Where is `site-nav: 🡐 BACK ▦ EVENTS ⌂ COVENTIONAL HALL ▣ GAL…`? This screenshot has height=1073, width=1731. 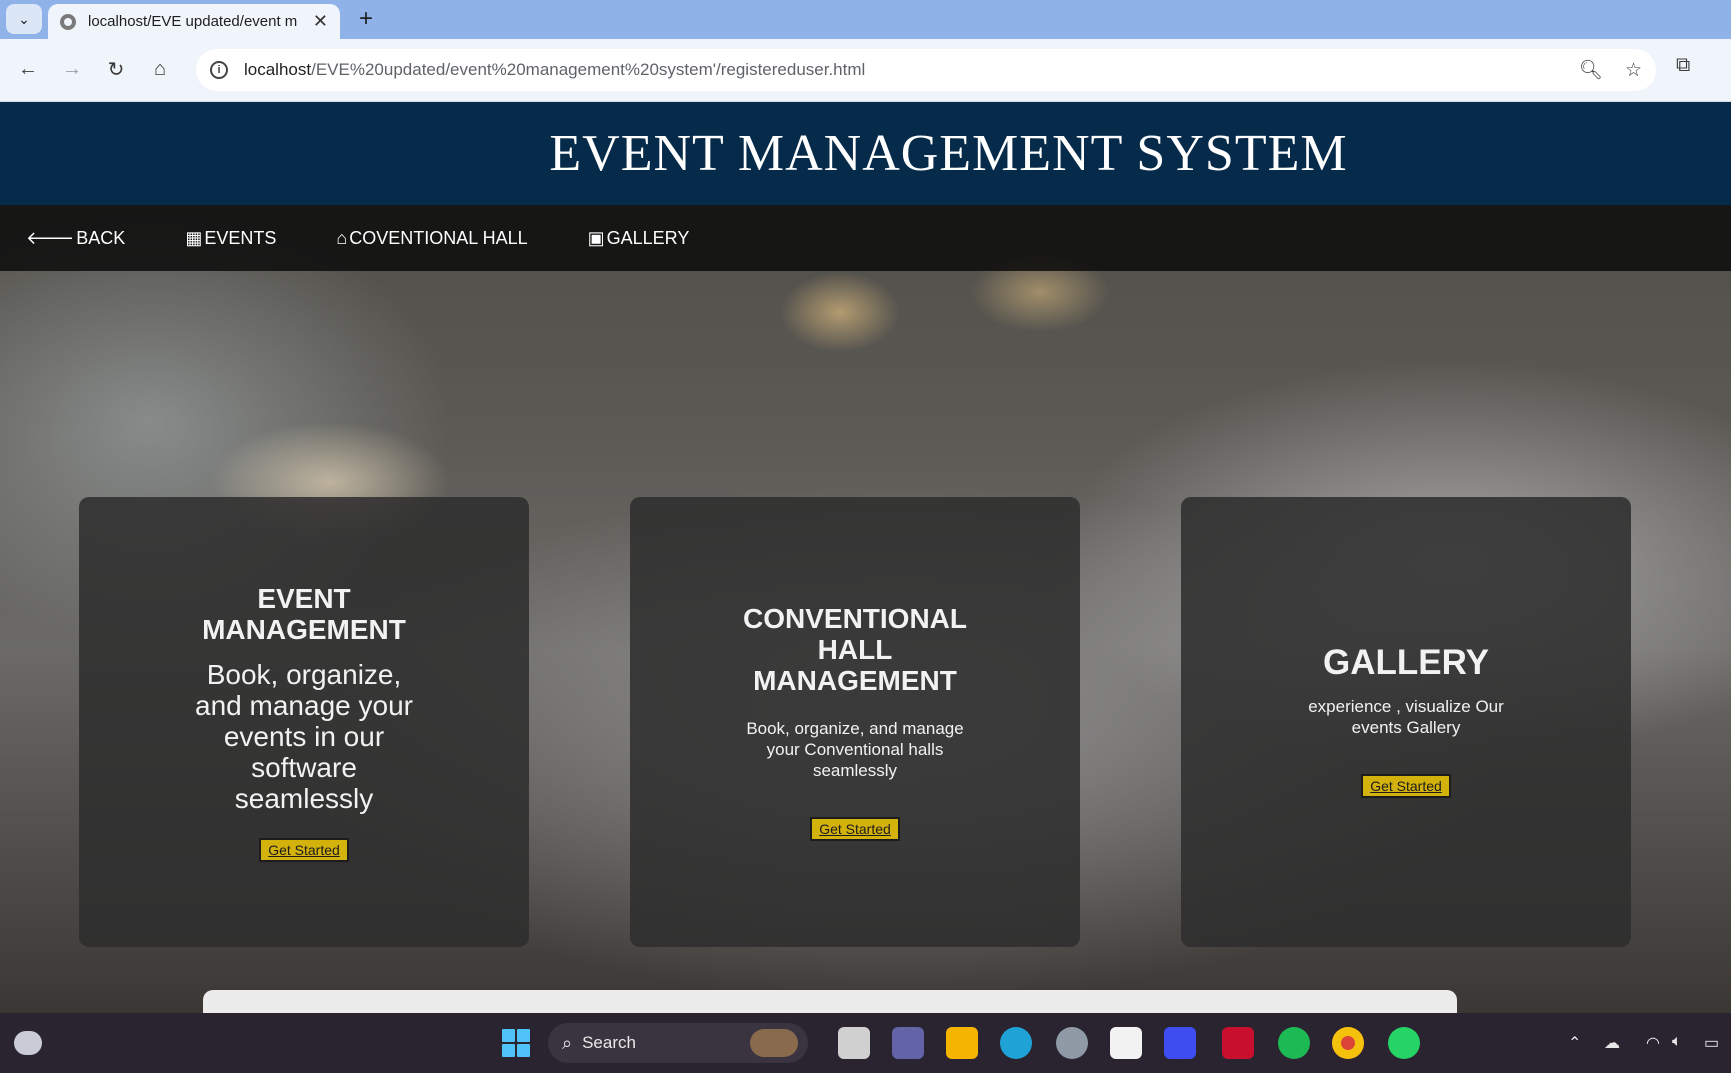 site-nav: 🡐 BACK ▦ EVENTS ⌂ COVENTIONAL HALL ▣ GAL… is located at coordinates (865, 238).